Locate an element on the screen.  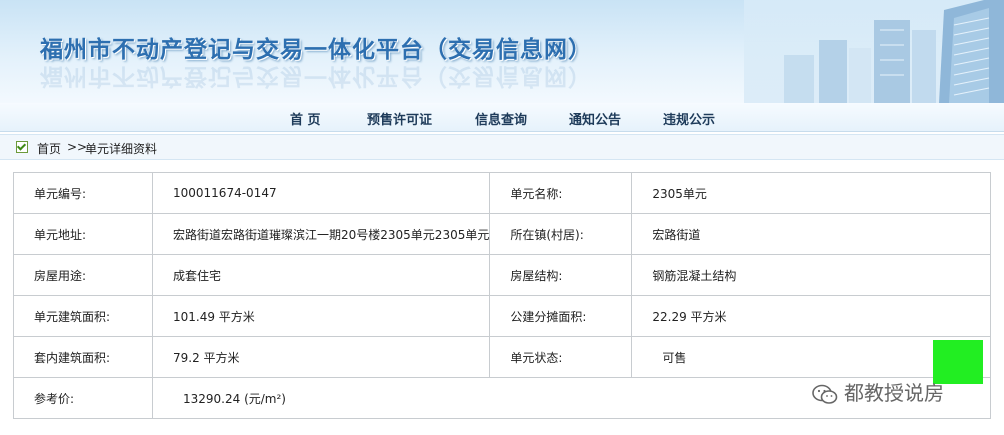
watermark: 都教授说房 is located at coordinates (878, 391).